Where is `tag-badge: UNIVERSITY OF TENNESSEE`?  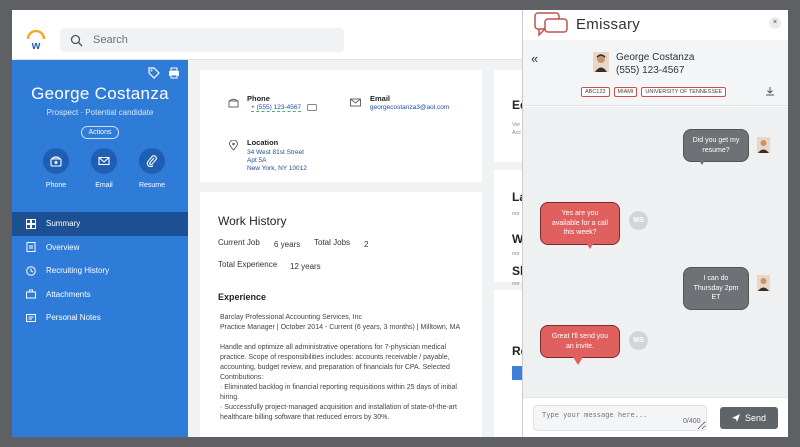 tag-badge: UNIVERSITY OF TENNESSEE is located at coordinates (684, 92).